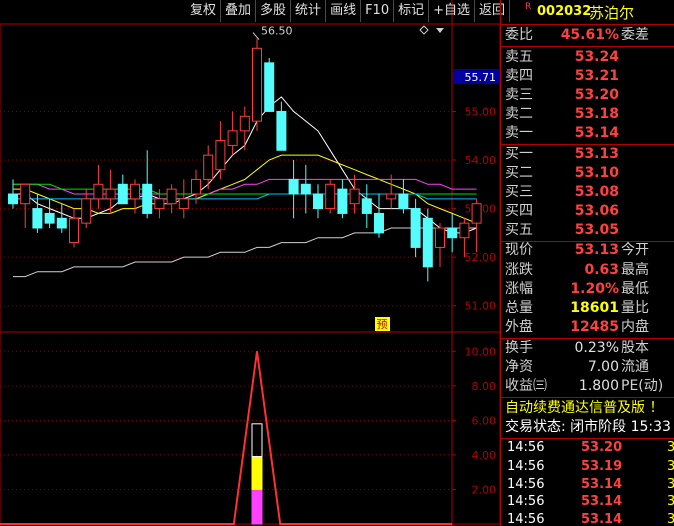 This screenshot has height=526, width=674. What do you see at coordinates (519, 327) in the screenshot?
I see `stat-label: 外盘` at bounding box center [519, 327].